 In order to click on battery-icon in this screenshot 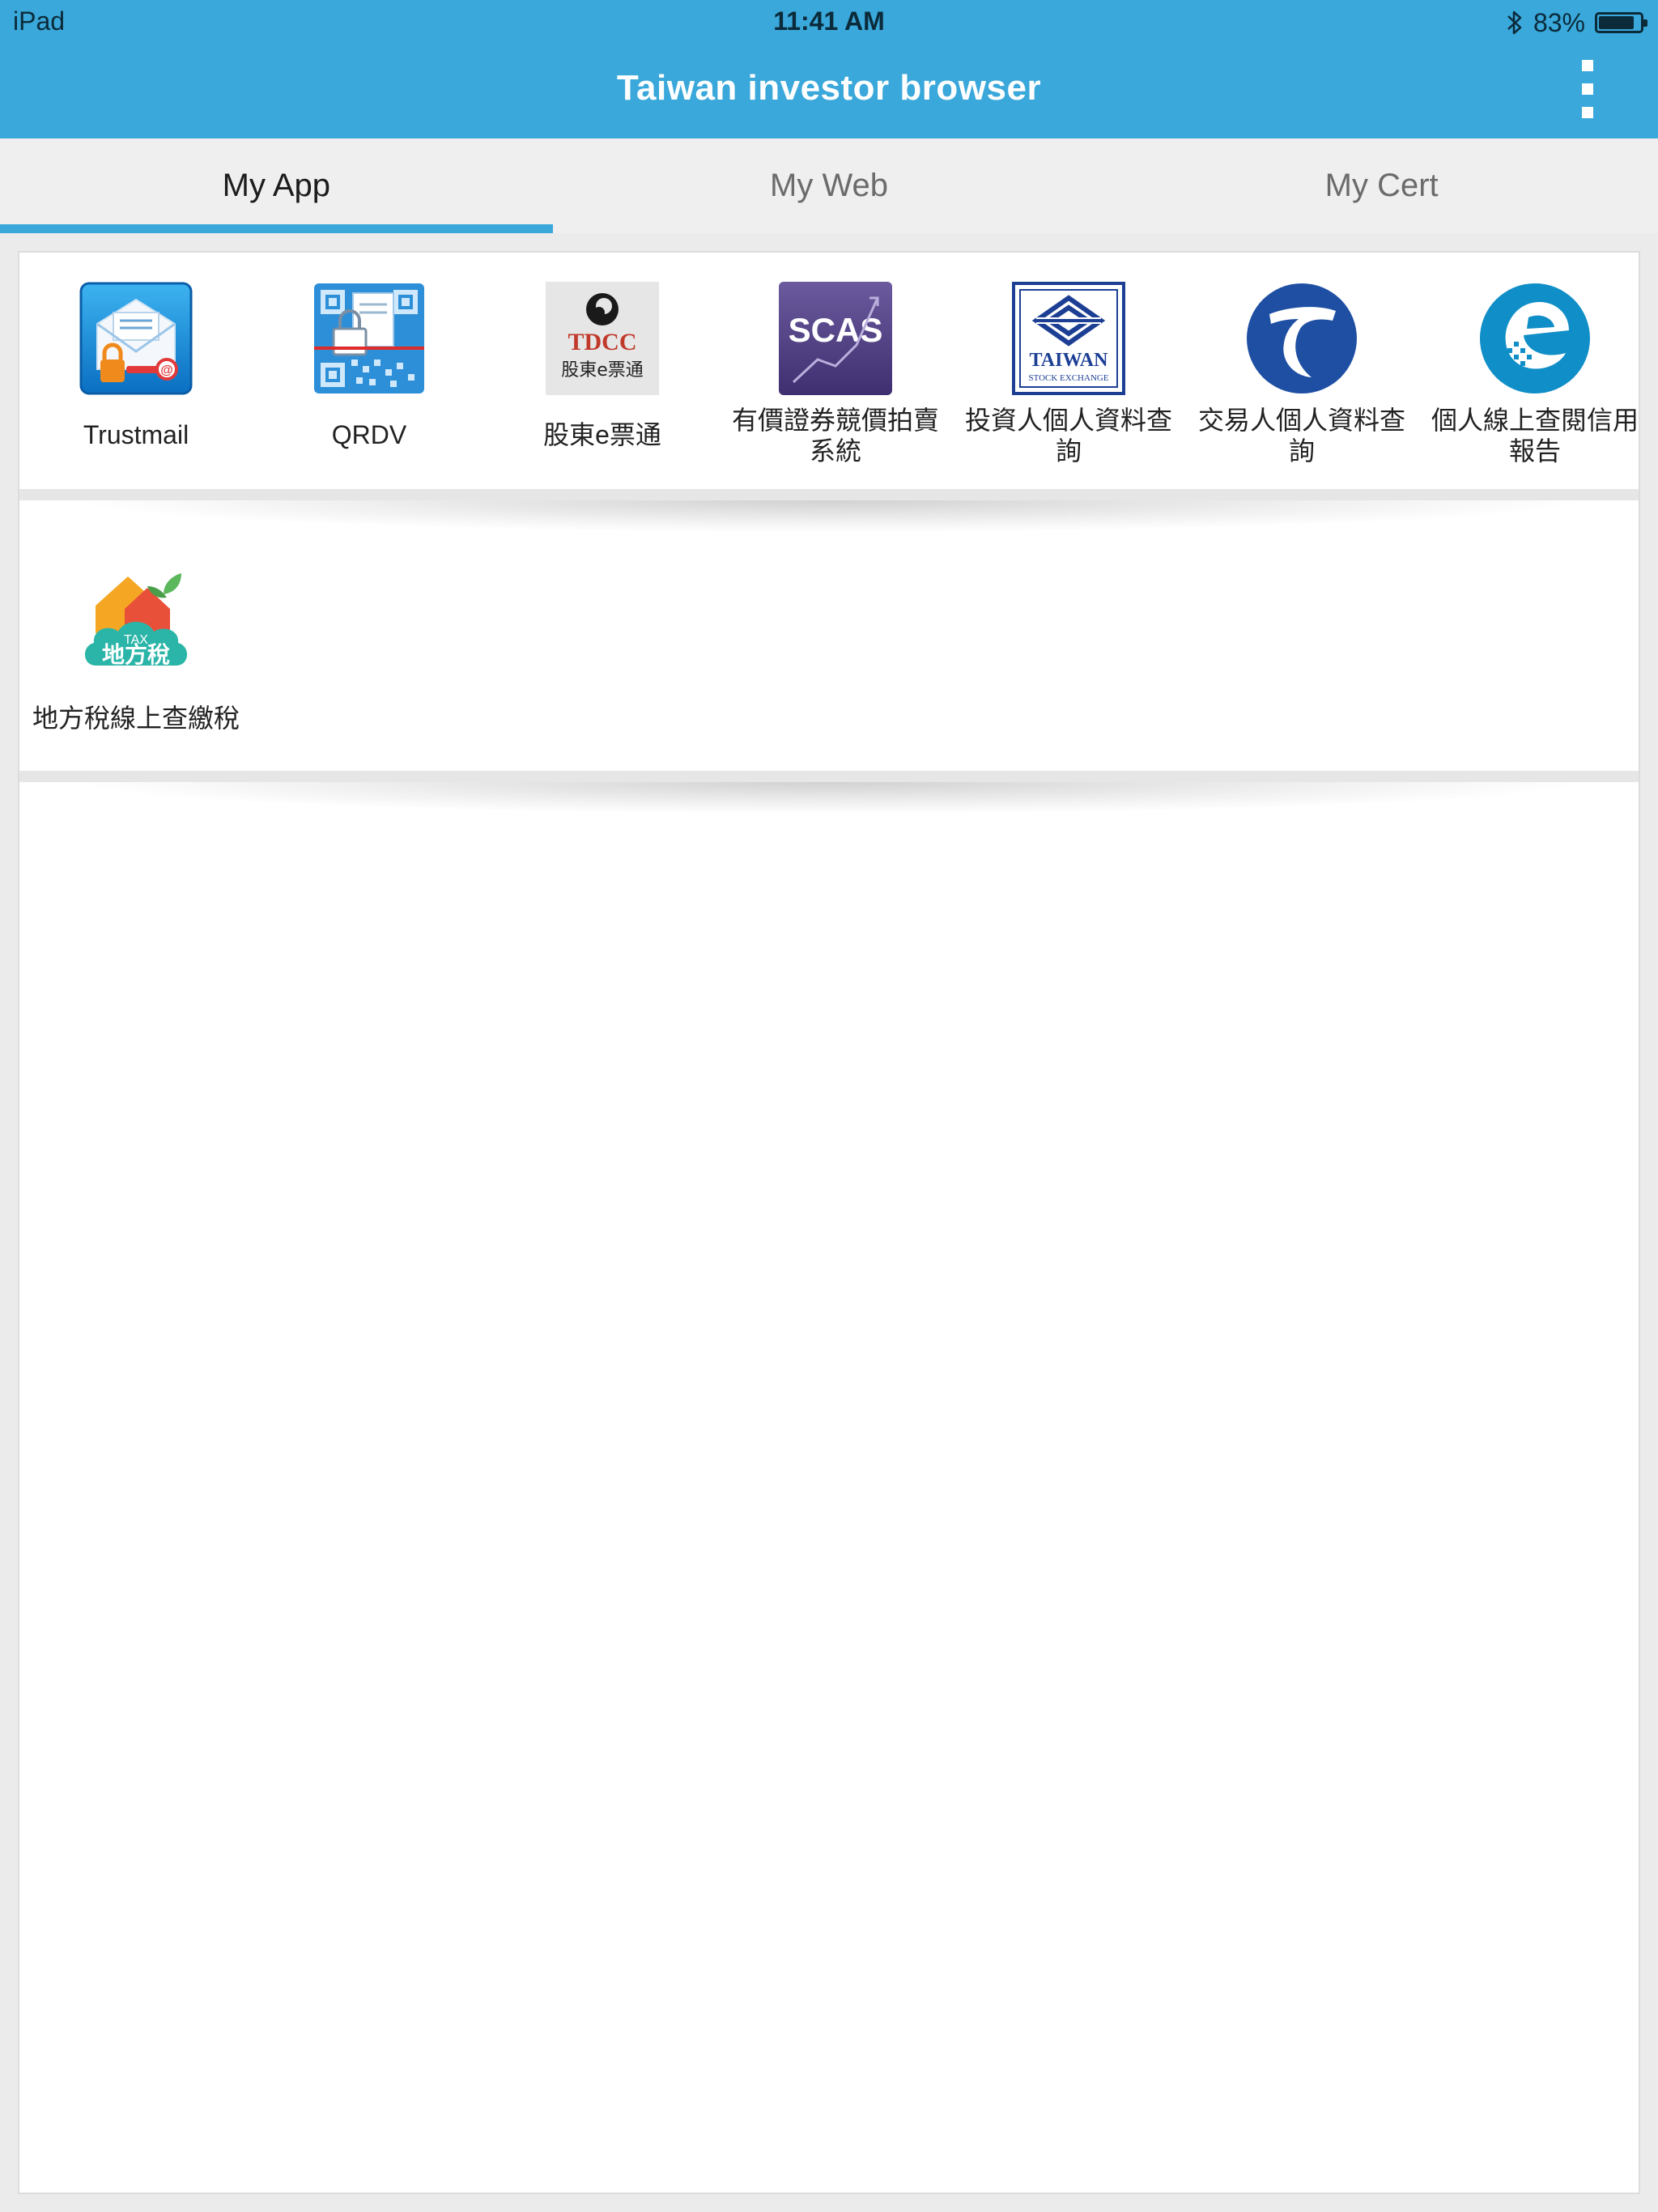, I will do `click(1621, 22)`.